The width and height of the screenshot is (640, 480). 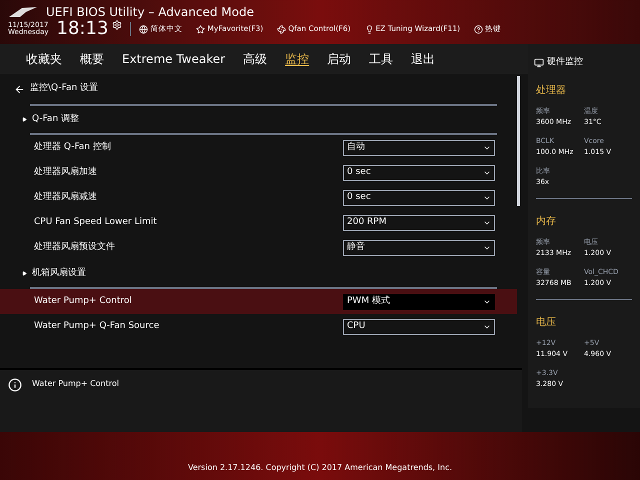 What do you see at coordinates (339, 59) in the screenshot?
I see `nav-tab: 启动` at bounding box center [339, 59].